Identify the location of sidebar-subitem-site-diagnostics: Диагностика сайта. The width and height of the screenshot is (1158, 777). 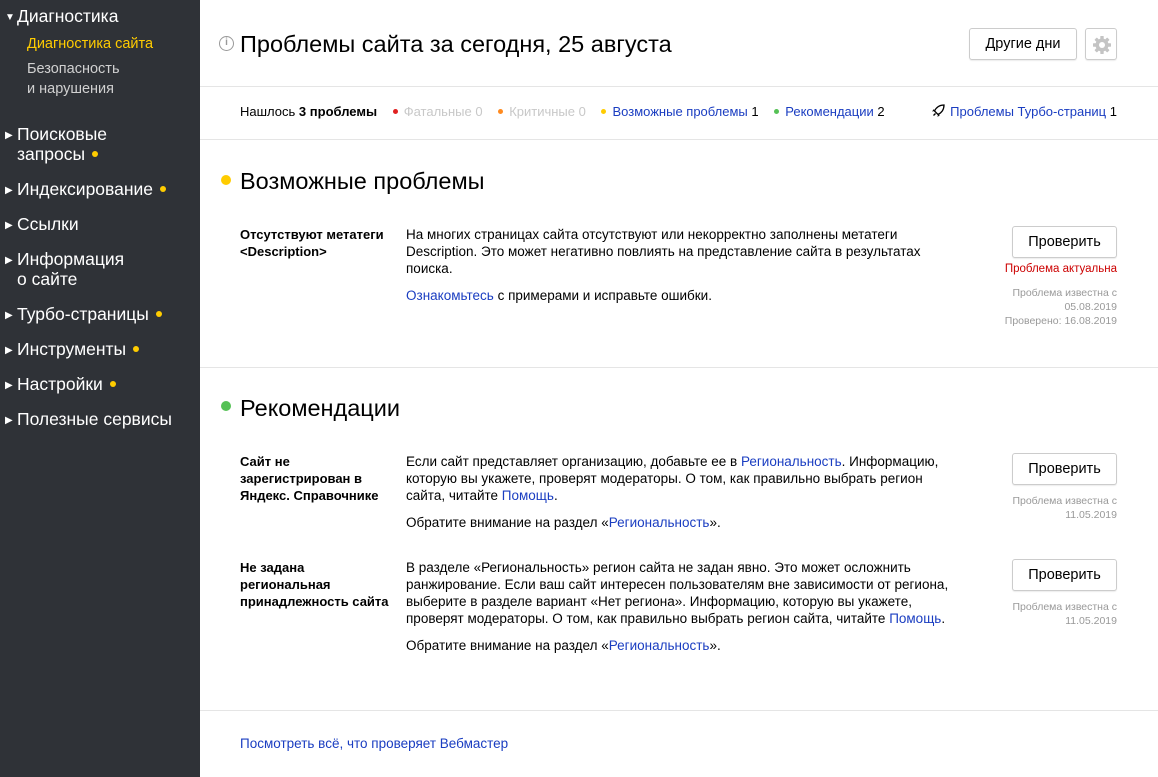
(90, 44).